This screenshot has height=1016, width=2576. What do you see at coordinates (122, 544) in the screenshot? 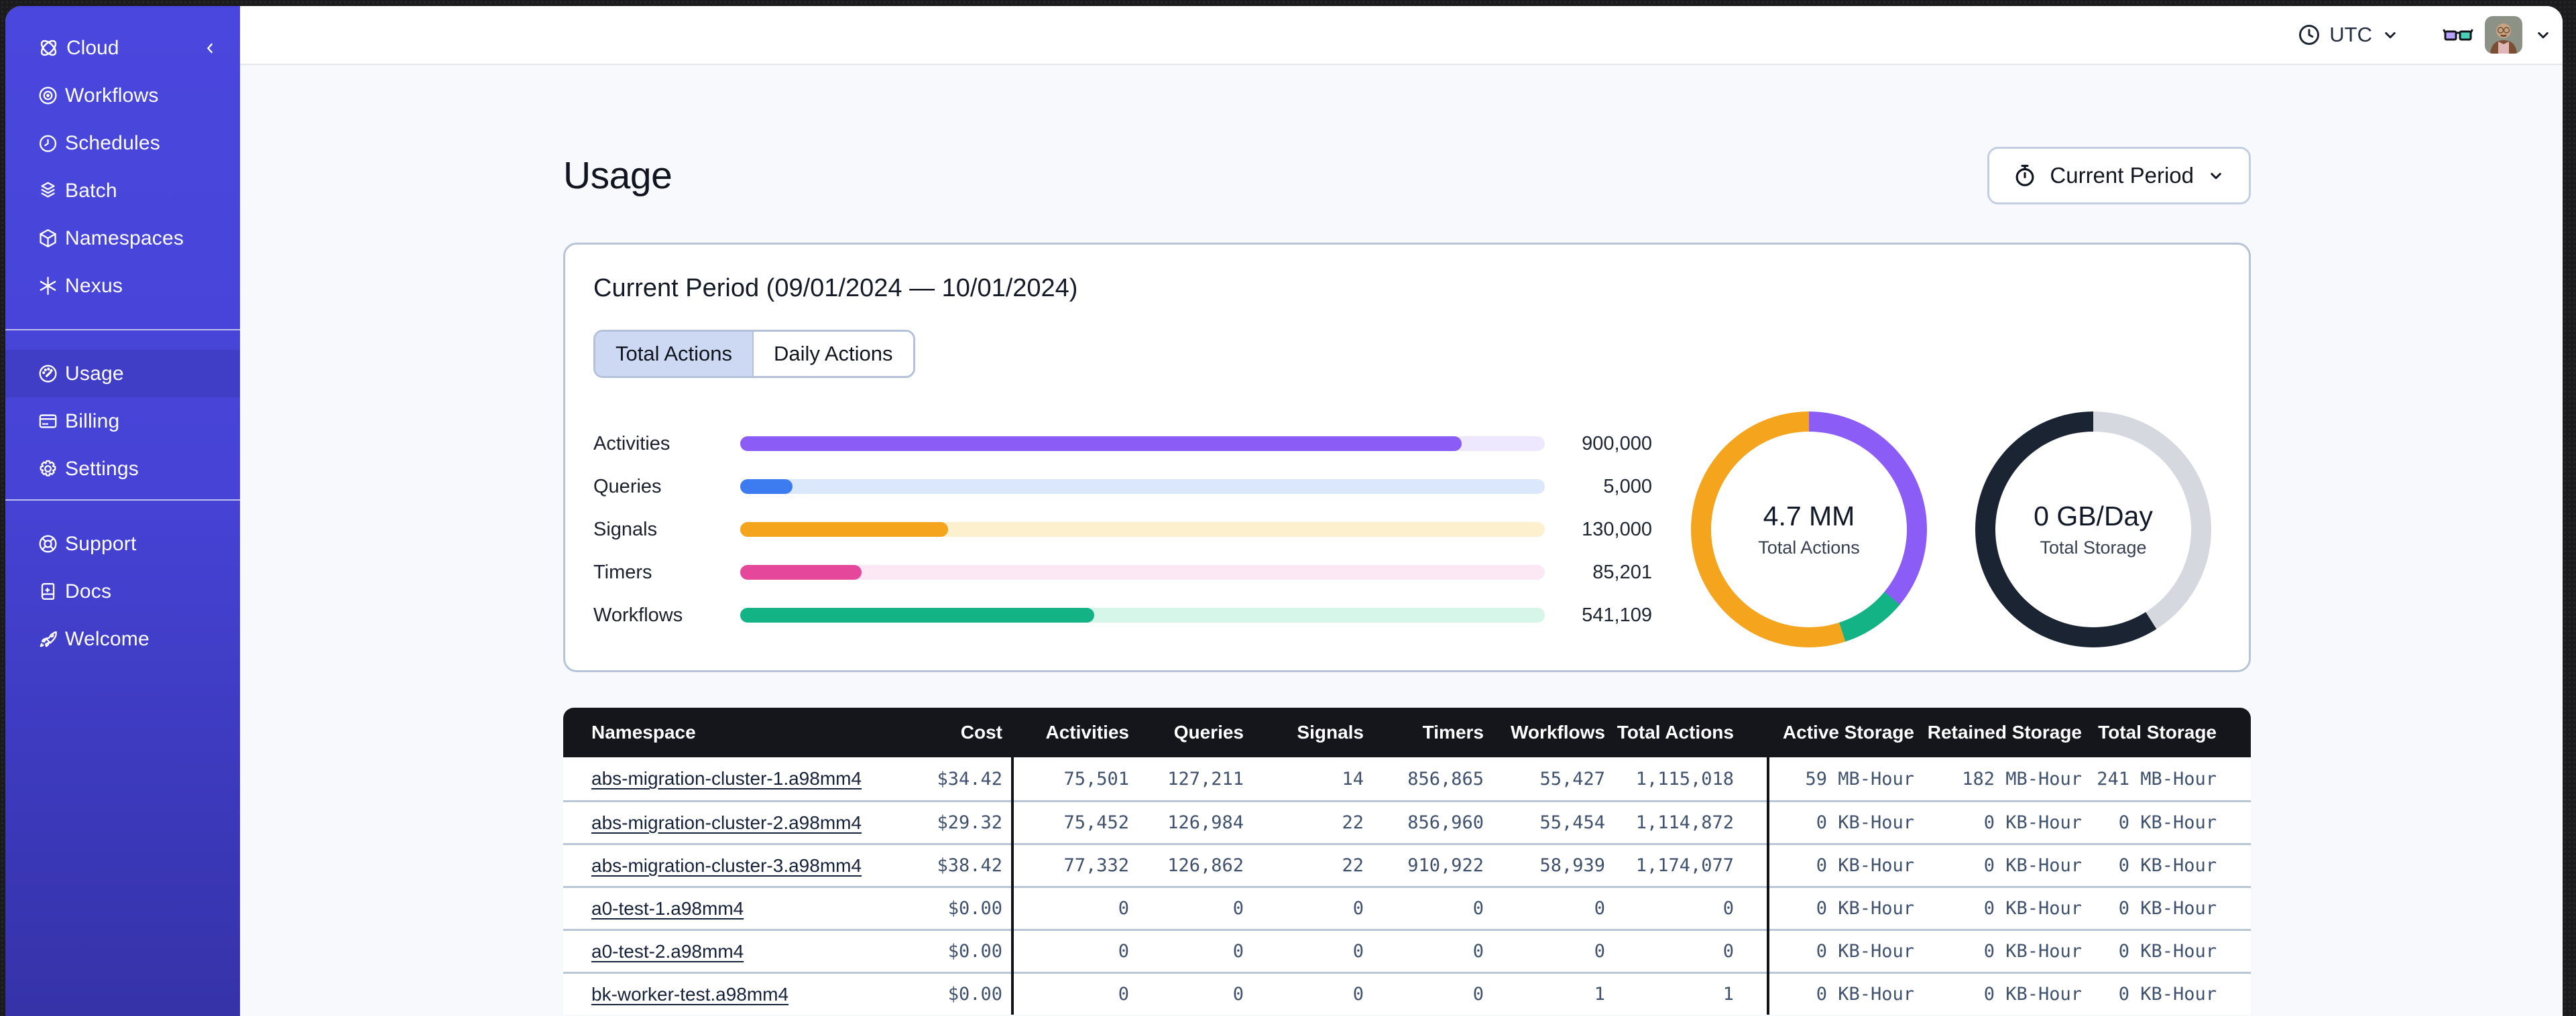
I see `sidebar-item-support: Support` at bounding box center [122, 544].